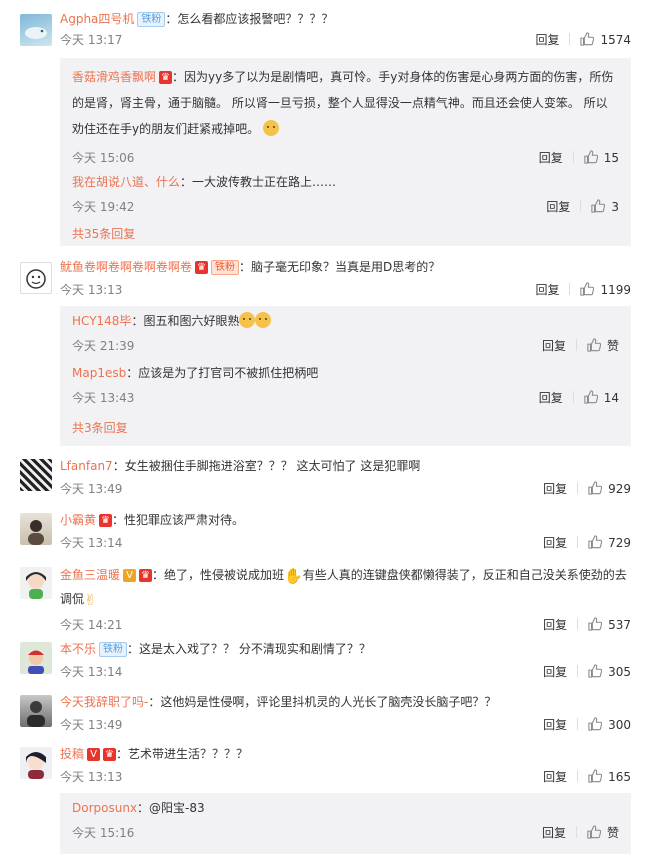 The height and width of the screenshot is (854, 651). I want to click on username-link: Map1esb, so click(99, 373).